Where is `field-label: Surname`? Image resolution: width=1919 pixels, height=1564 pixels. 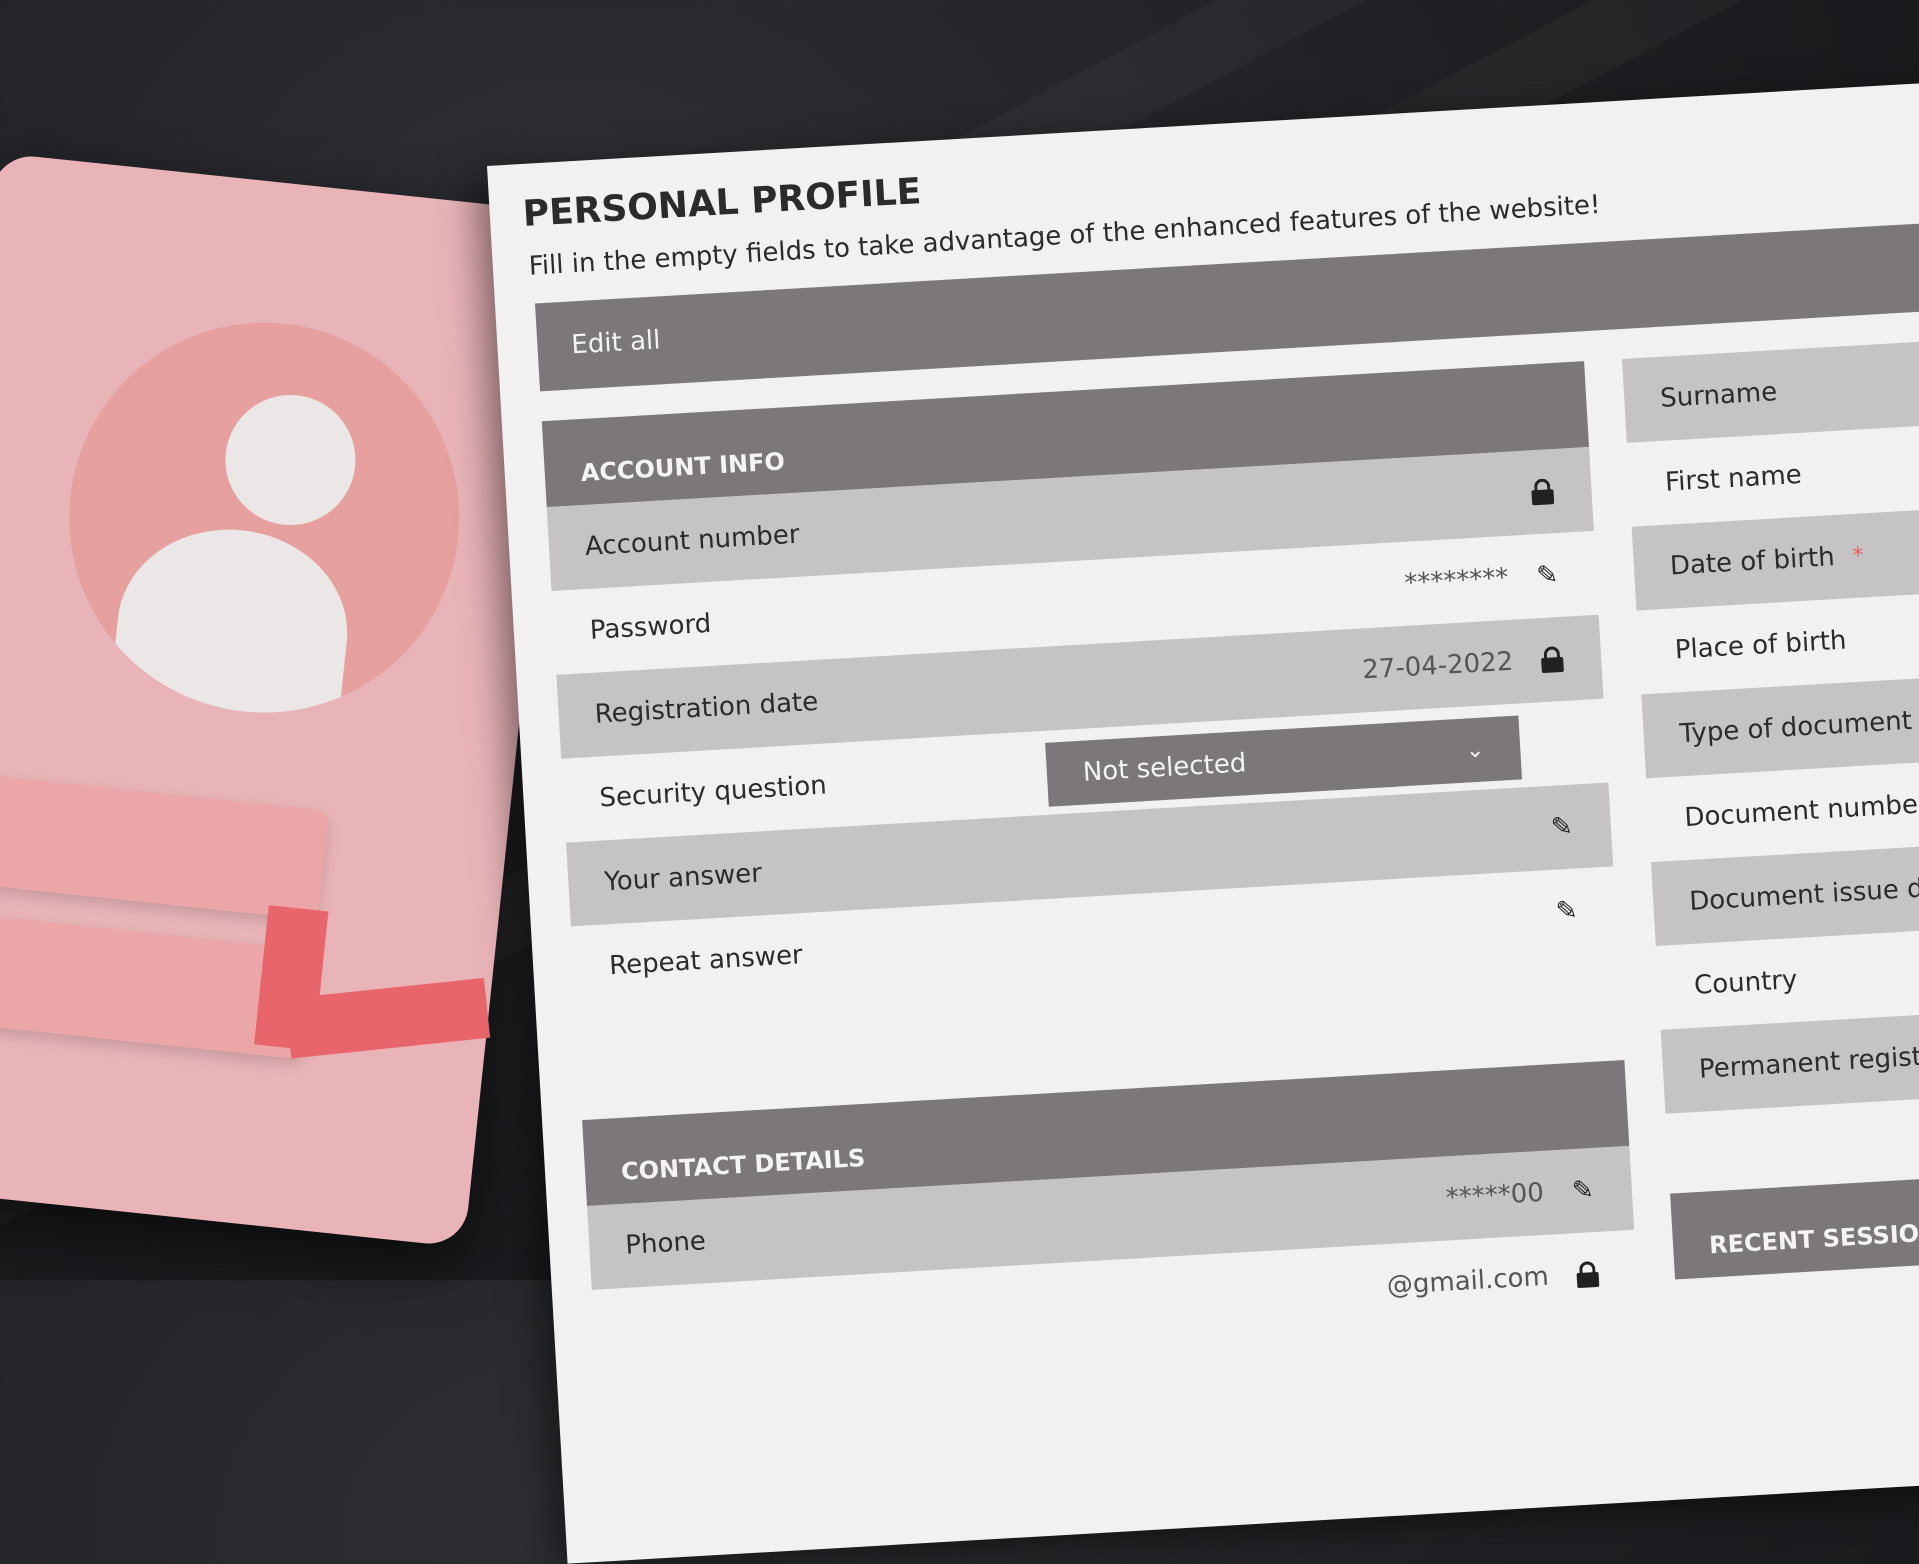 field-label: Surname is located at coordinates (1718, 395).